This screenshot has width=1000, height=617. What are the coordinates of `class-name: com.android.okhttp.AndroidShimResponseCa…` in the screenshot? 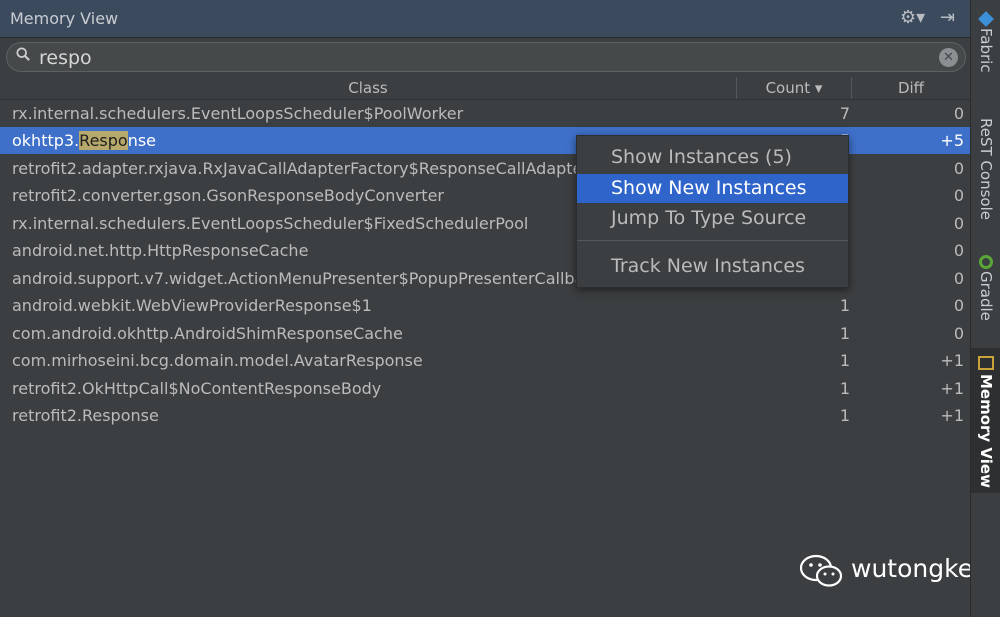 It's located at (207, 333).